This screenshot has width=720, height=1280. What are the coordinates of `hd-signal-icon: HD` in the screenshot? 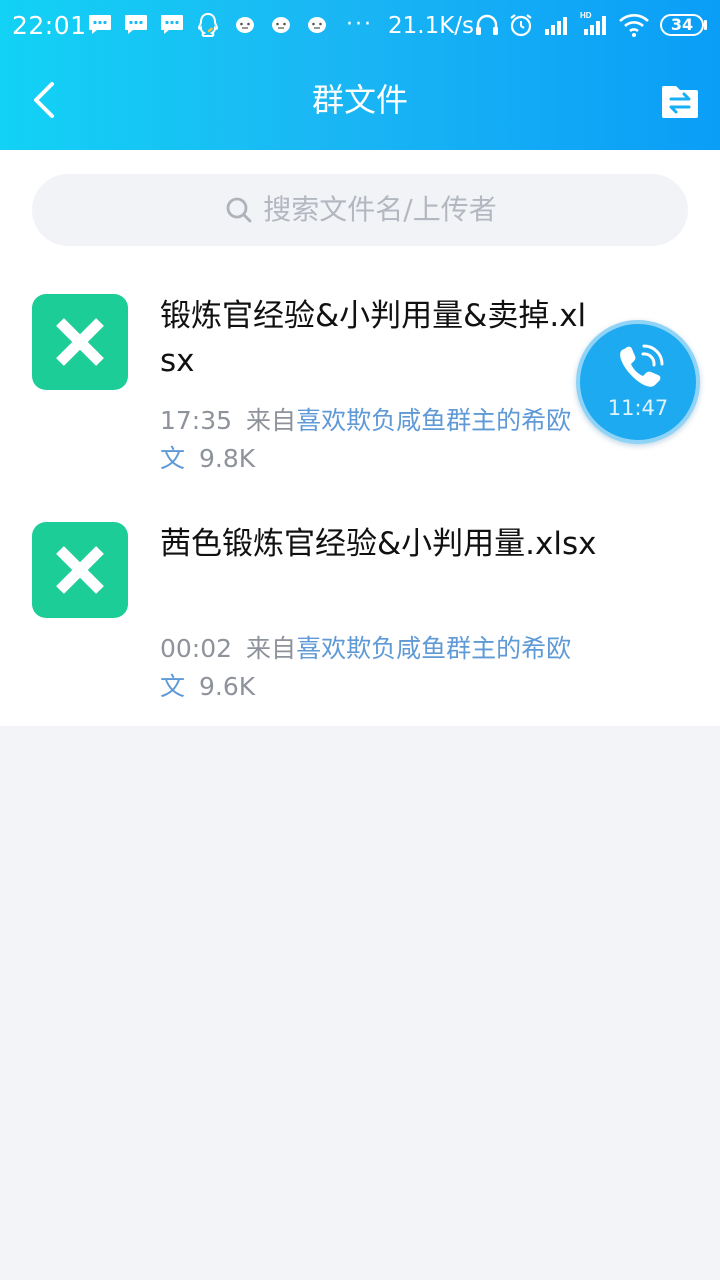 It's located at (593, 23).